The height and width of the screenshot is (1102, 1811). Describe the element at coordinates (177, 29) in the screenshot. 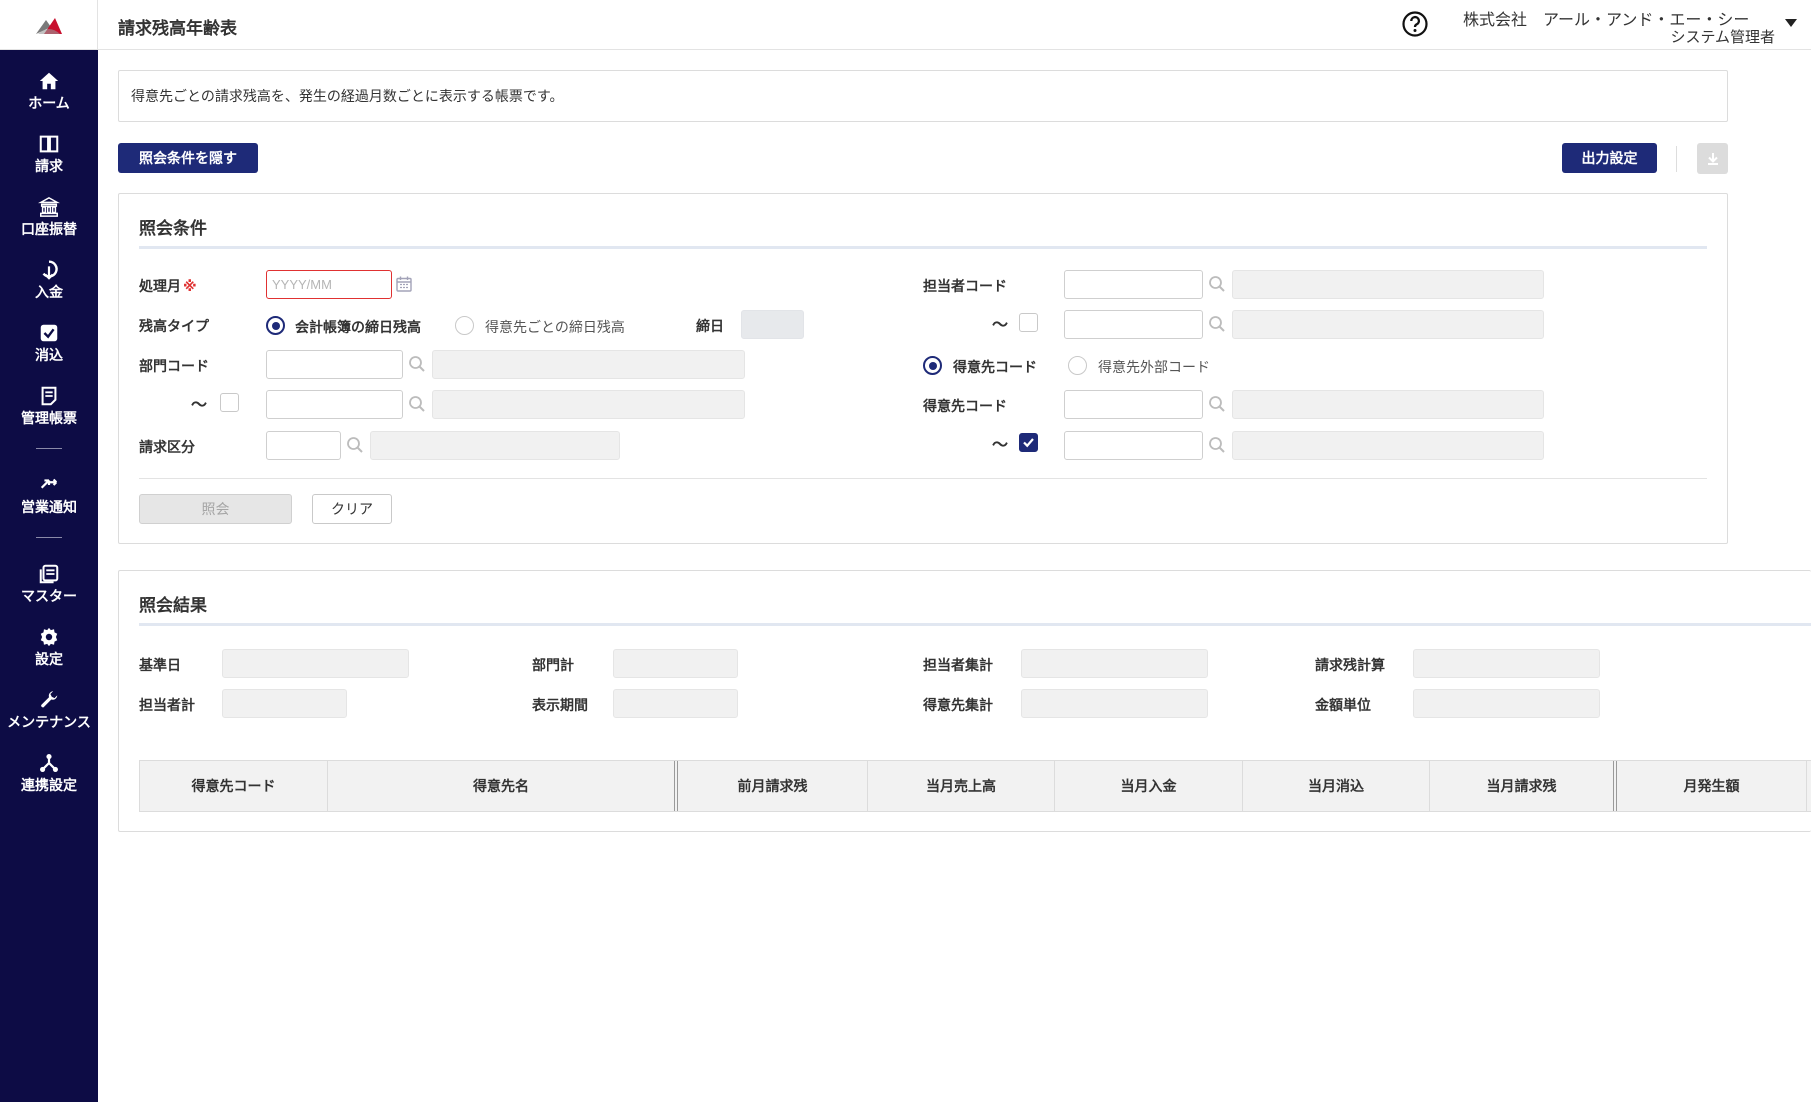

I see `page-title: 請求残高年齢表` at that location.